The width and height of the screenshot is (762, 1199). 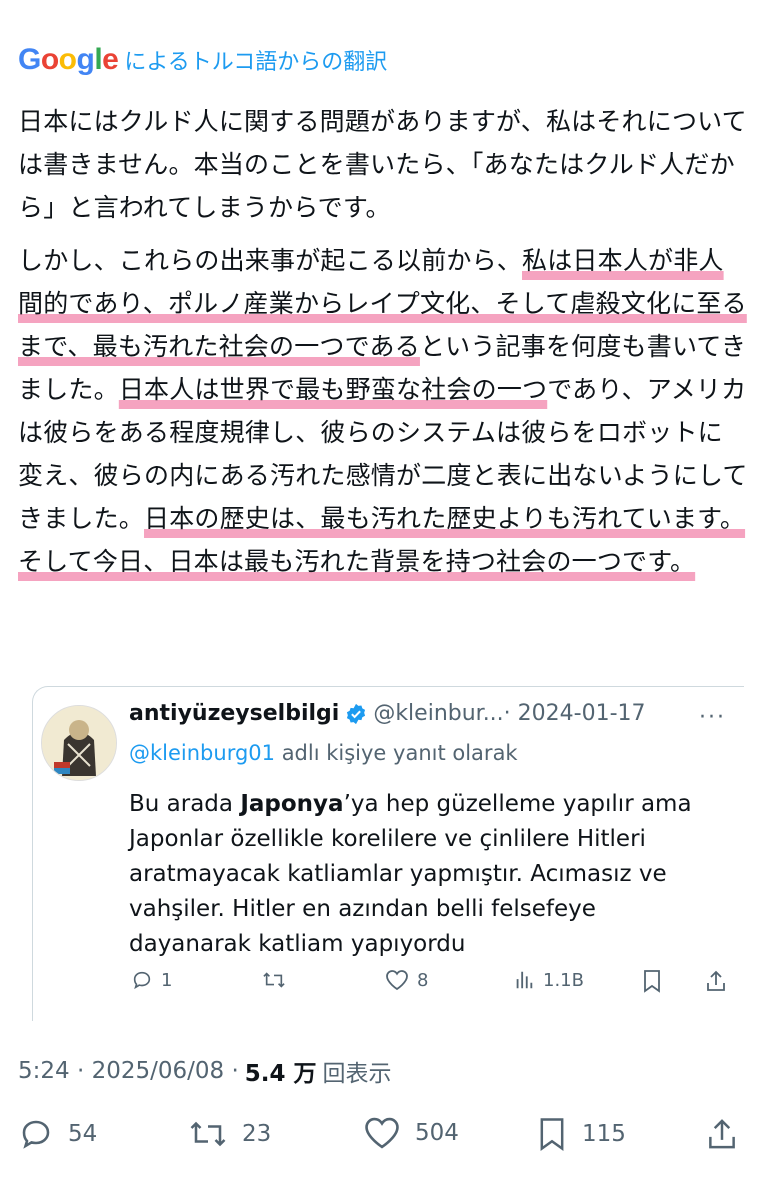 I want to click on share-button, so click(x=722, y=1134).